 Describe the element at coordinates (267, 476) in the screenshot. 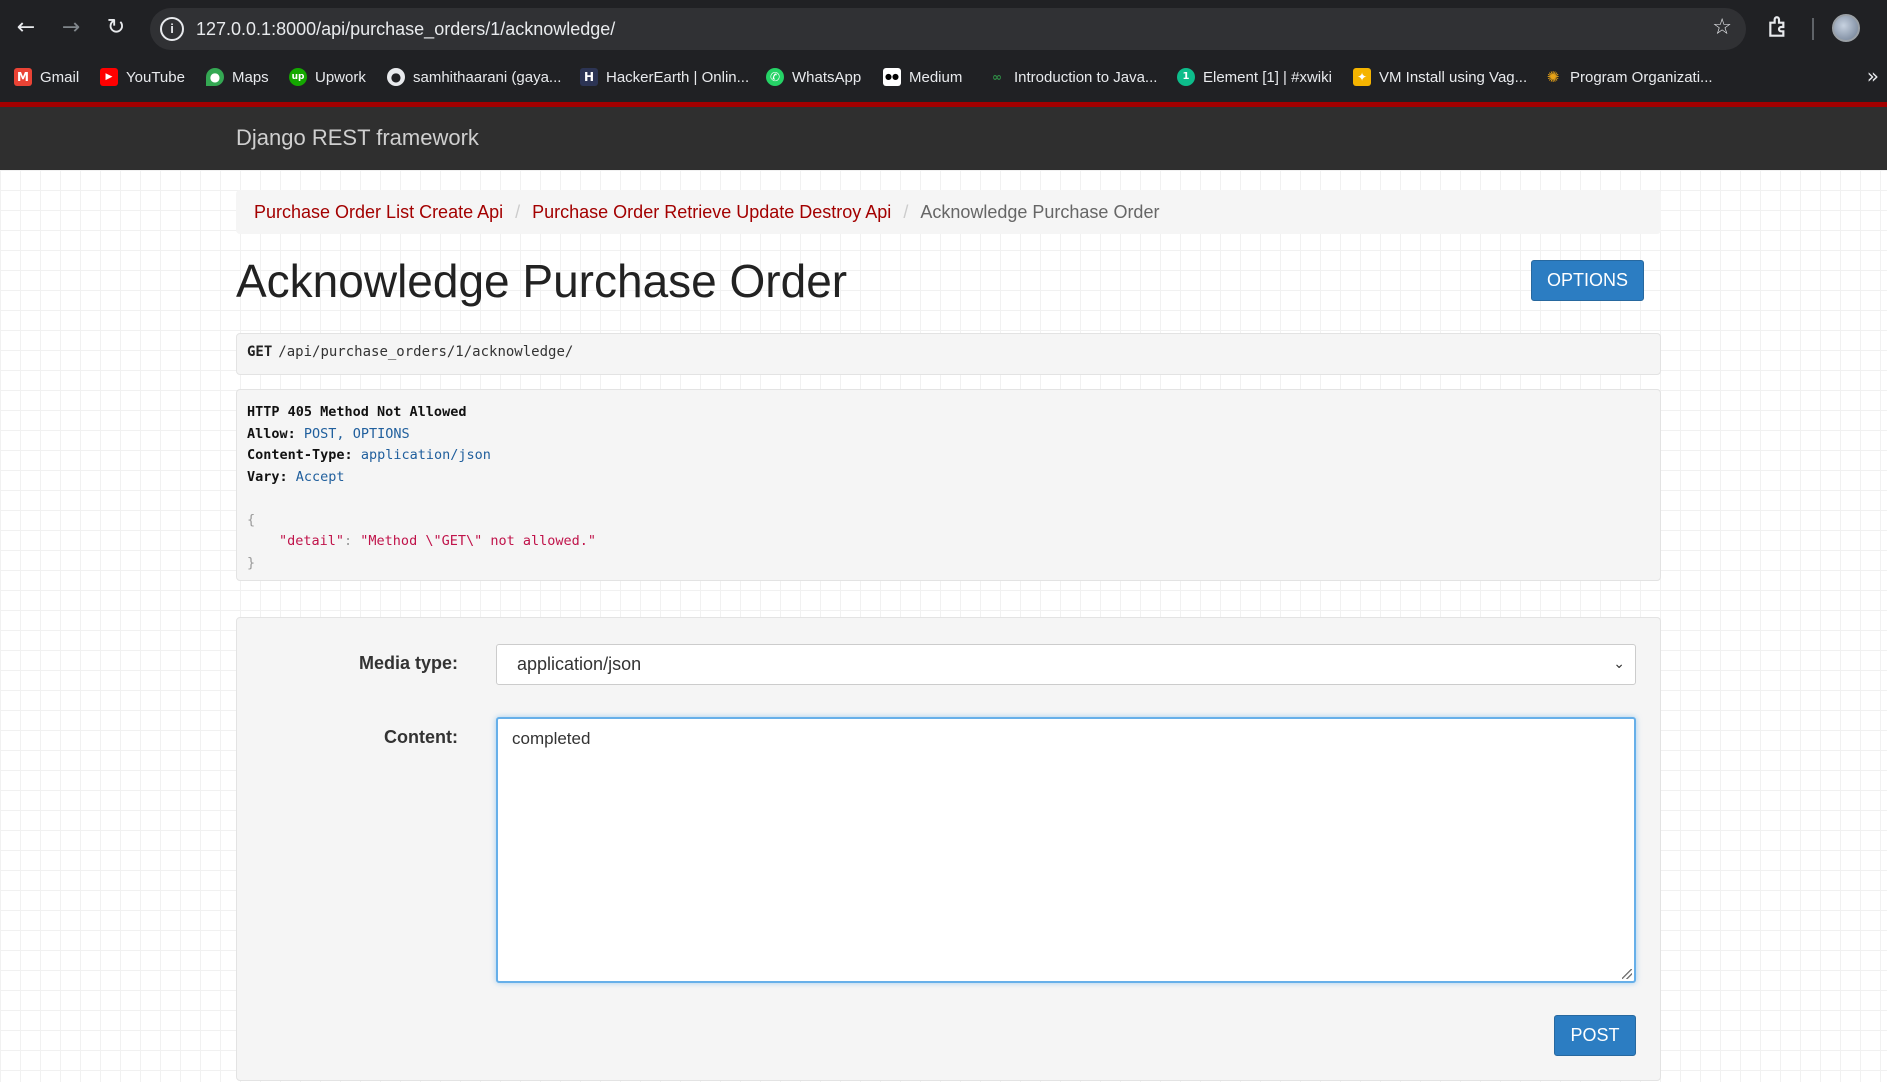

I see `header-name: Vary:` at that location.